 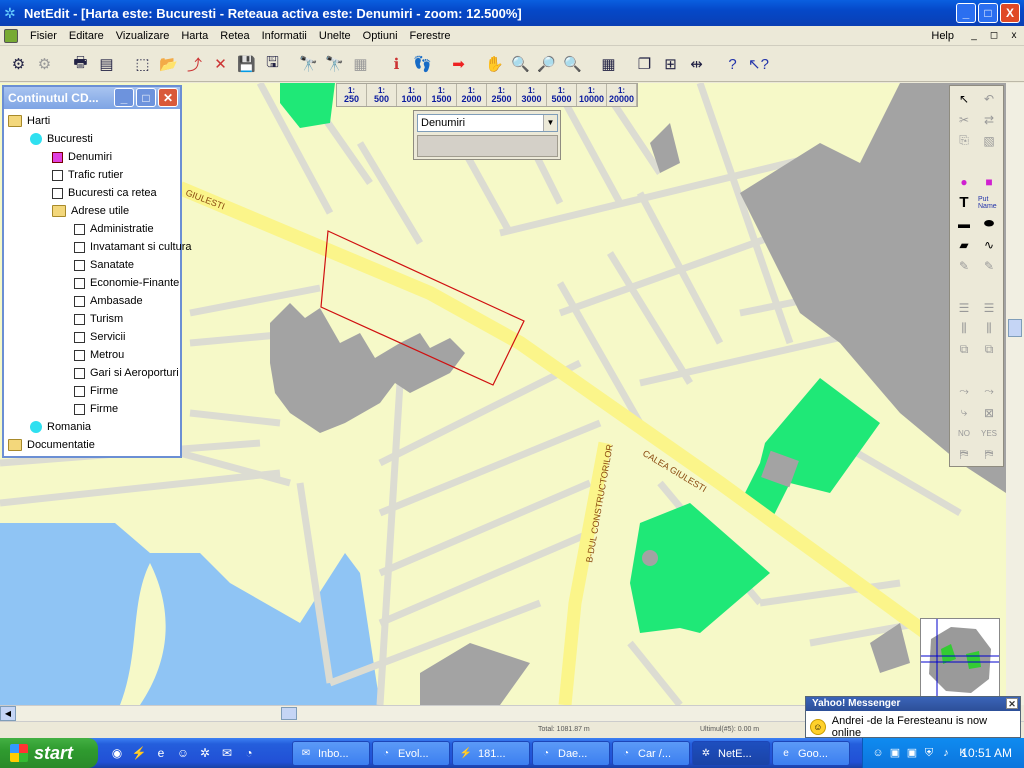 What do you see at coordinates (161, 753) in the screenshot?
I see `ie-icon: e` at bounding box center [161, 753].